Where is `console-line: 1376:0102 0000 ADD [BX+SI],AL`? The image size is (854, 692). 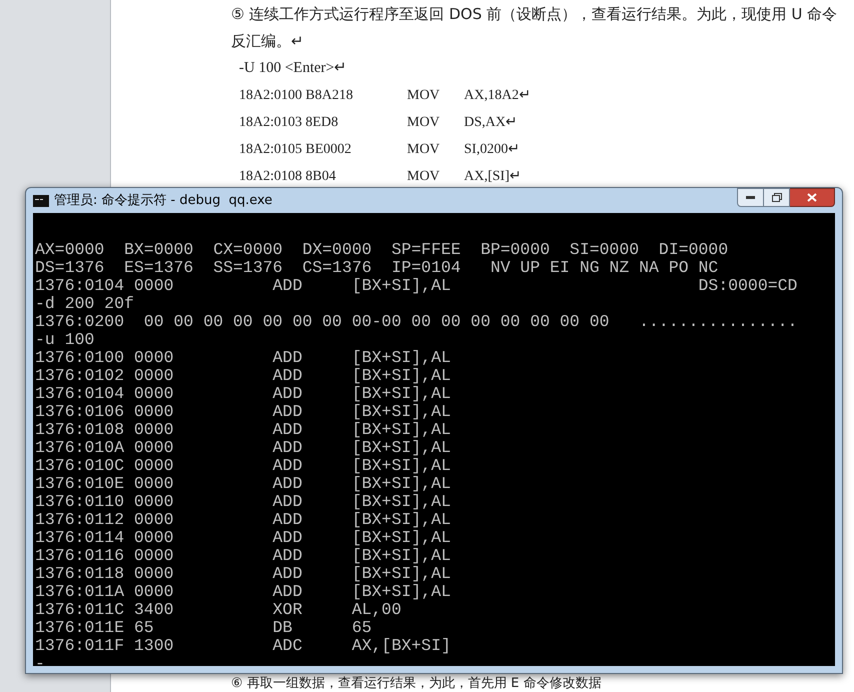 console-line: 1376:0102 0000 ADD [BX+SI],AL is located at coordinates (243, 375).